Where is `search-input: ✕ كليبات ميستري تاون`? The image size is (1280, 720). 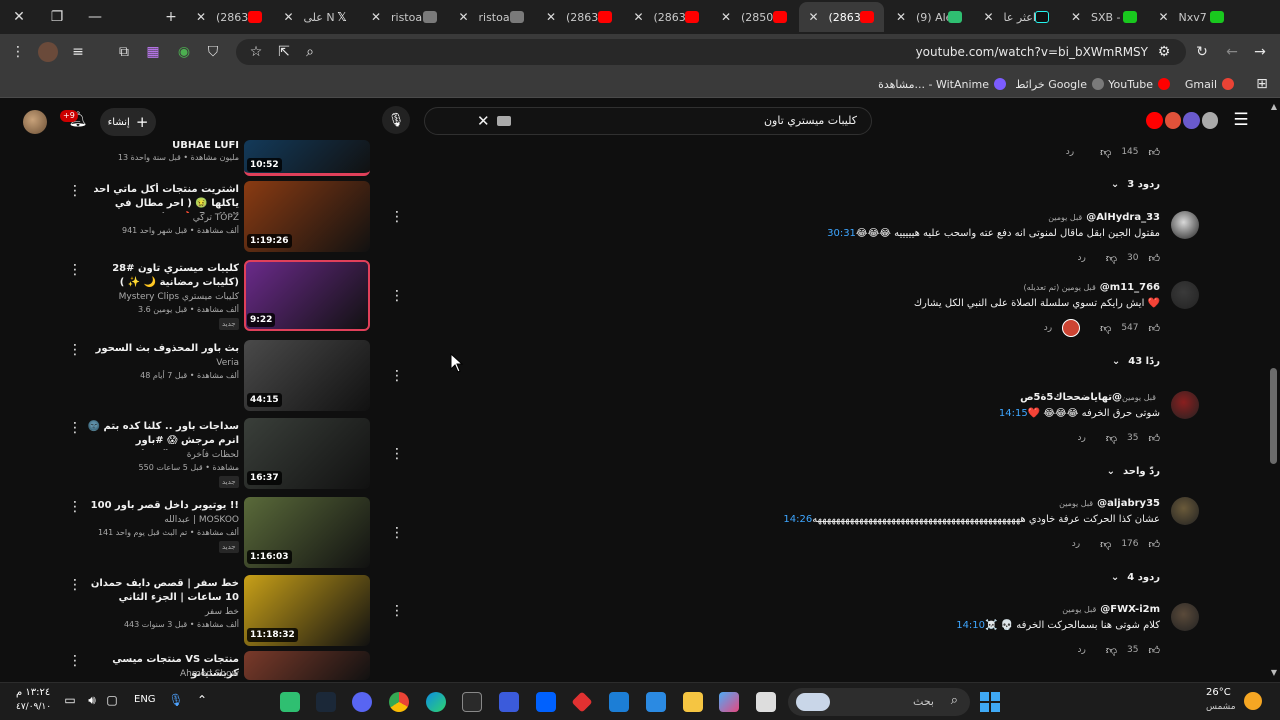
search-input: ✕ كليبات ميستري تاون is located at coordinates (648, 121).